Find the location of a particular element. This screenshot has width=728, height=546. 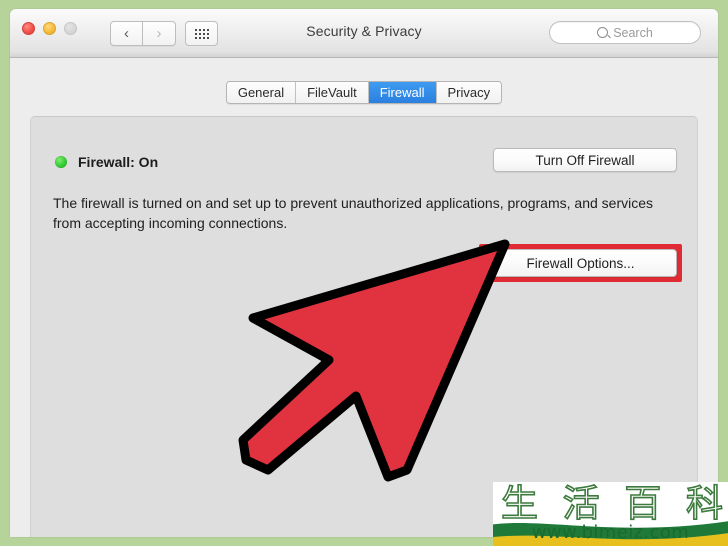

tab-bar: General FileVault Firewall Privacy is located at coordinates (364, 92).